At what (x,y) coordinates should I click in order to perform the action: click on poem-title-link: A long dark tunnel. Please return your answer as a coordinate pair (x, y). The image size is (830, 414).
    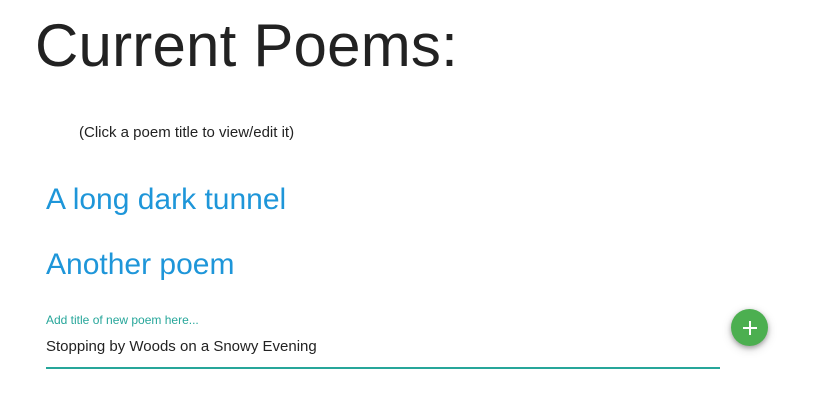
    Looking at the image, I should click on (166, 200).